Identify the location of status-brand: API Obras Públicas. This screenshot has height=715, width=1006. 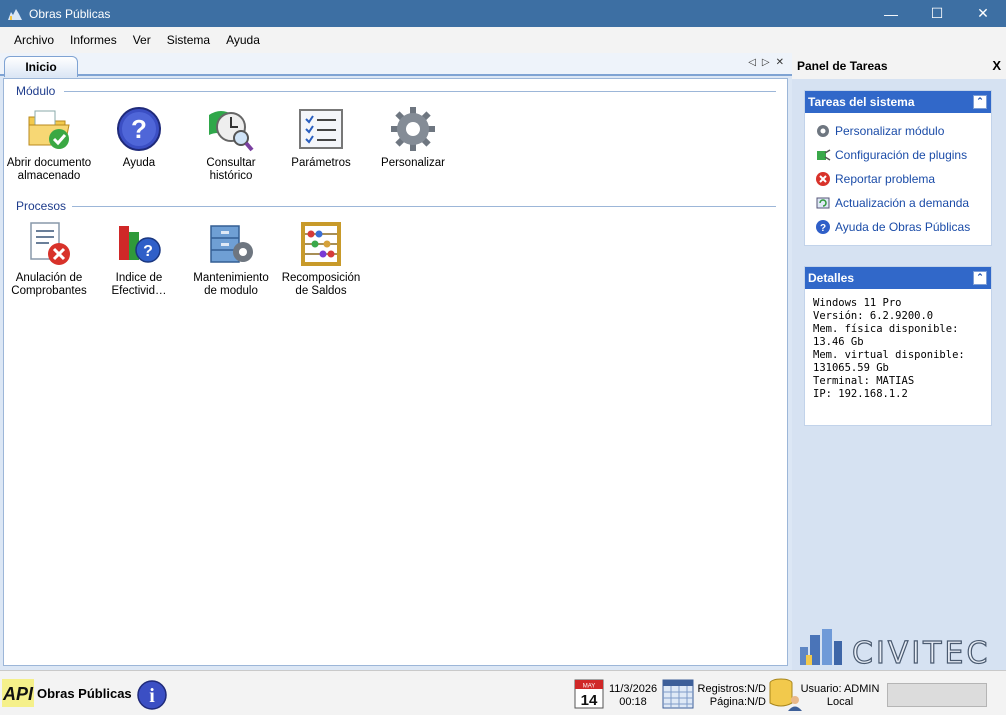
(67, 693).